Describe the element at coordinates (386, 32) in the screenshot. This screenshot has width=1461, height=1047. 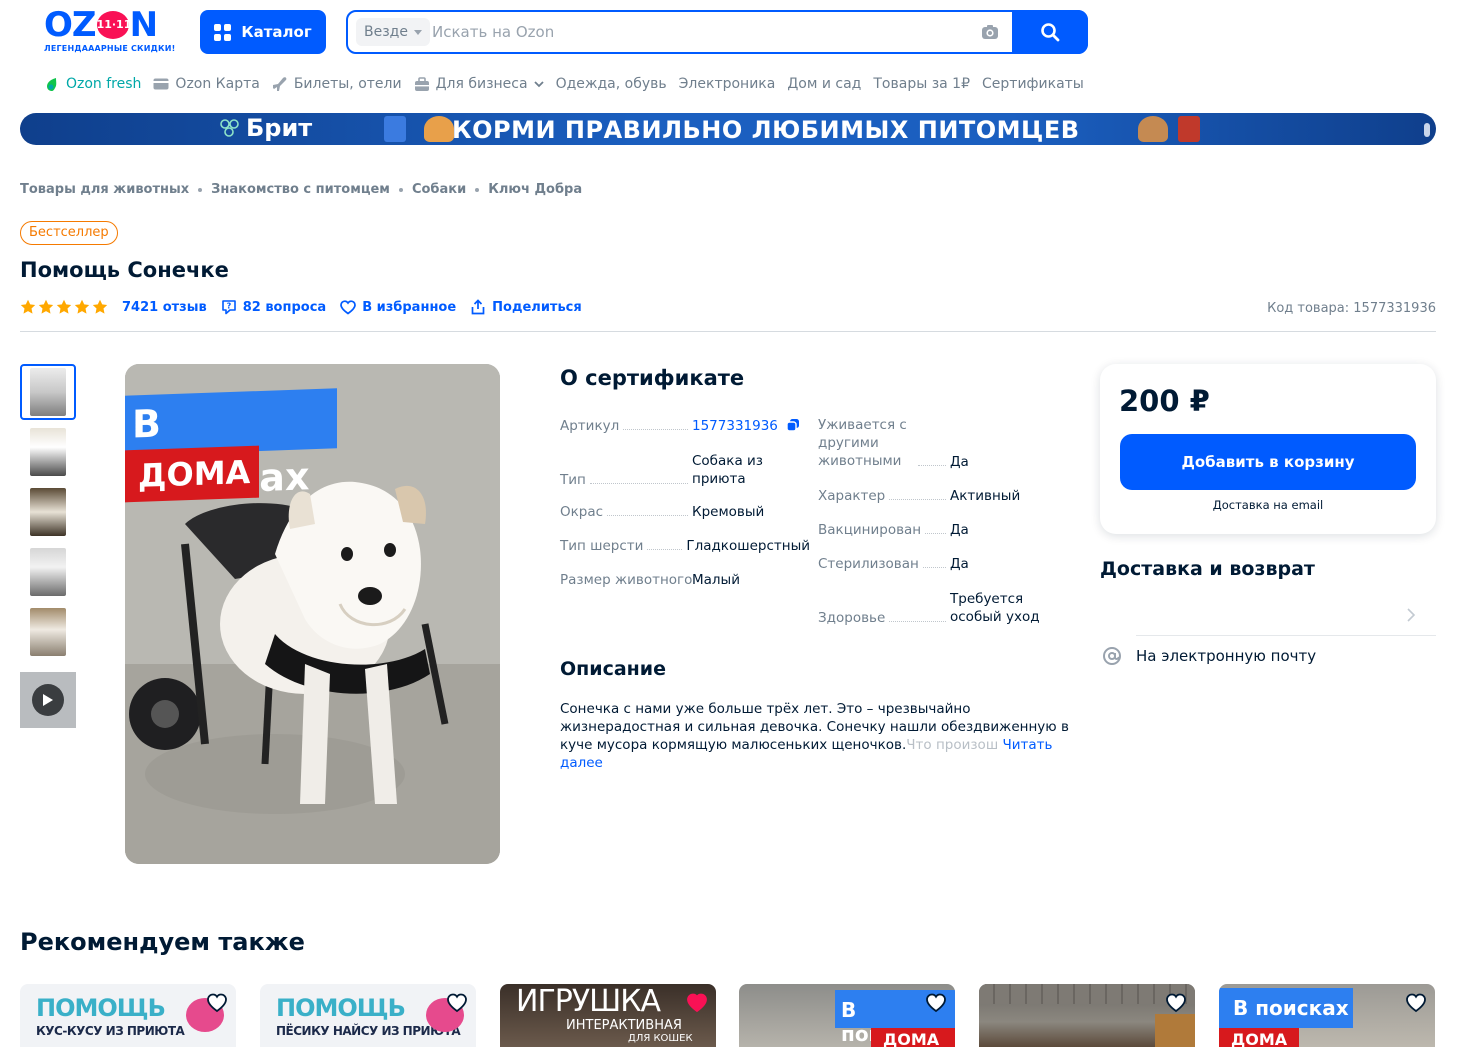
I see `search-scope-label: Везде` at that location.